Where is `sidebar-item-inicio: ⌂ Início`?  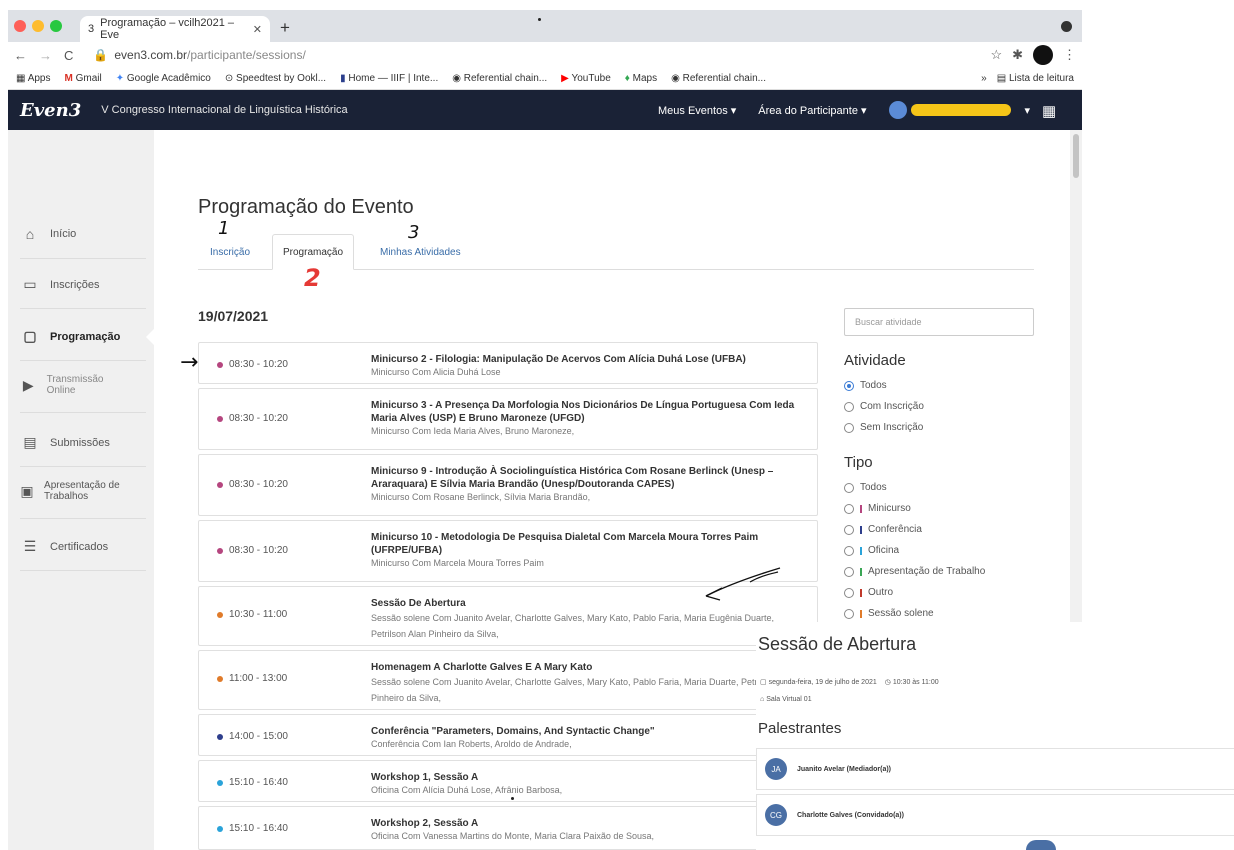 sidebar-item-inicio: ⌂ Início is located at coordinates (83, 234).